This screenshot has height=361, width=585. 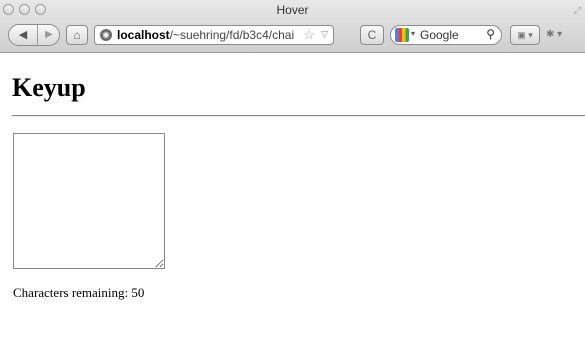 I want to click on back-forward-group: ◀ ▶, so click(x=34, y=35).